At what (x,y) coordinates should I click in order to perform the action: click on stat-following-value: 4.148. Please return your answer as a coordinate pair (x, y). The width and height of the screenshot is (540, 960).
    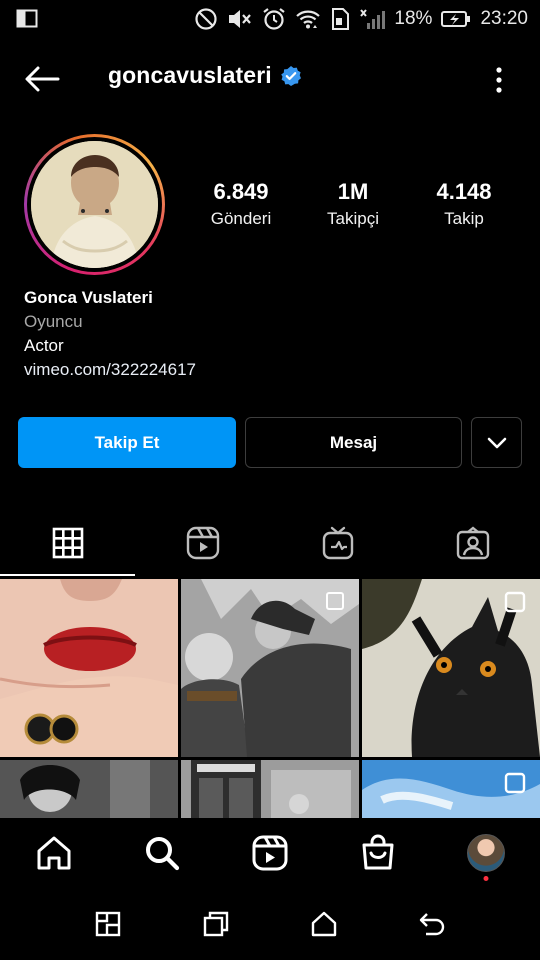
    Looking at the image, I should click on (464, 191).